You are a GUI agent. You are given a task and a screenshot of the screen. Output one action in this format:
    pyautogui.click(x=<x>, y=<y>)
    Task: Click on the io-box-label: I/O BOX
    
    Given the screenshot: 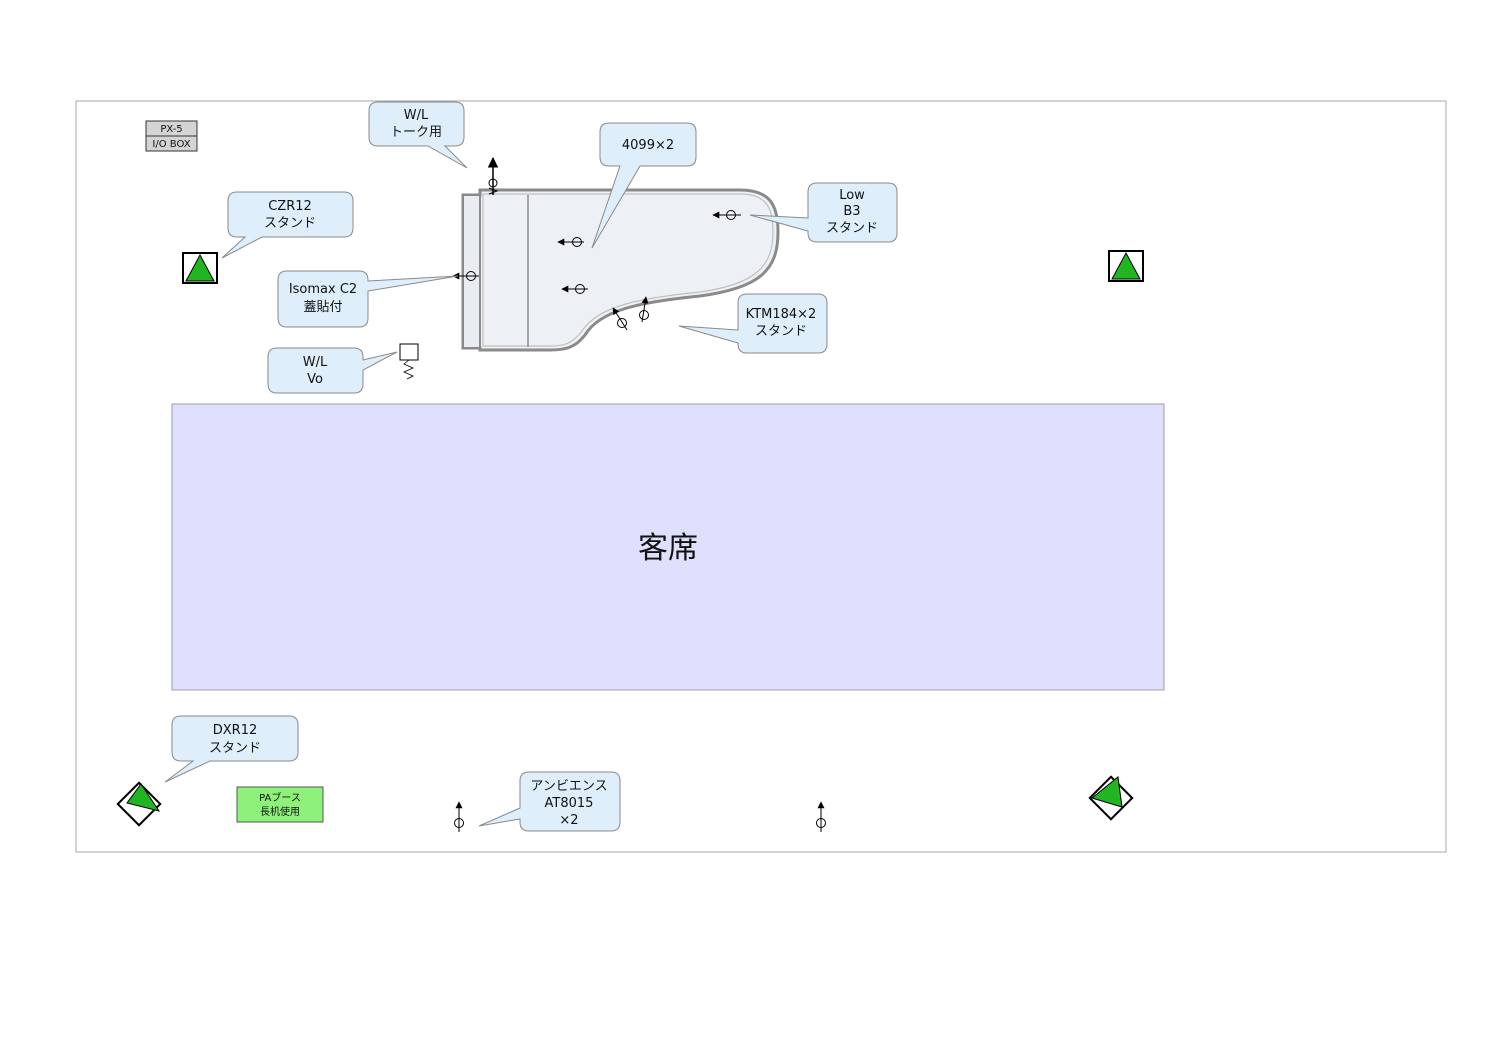 What is the action you would take?
    pyautogui.click(x=171, y=144)
    